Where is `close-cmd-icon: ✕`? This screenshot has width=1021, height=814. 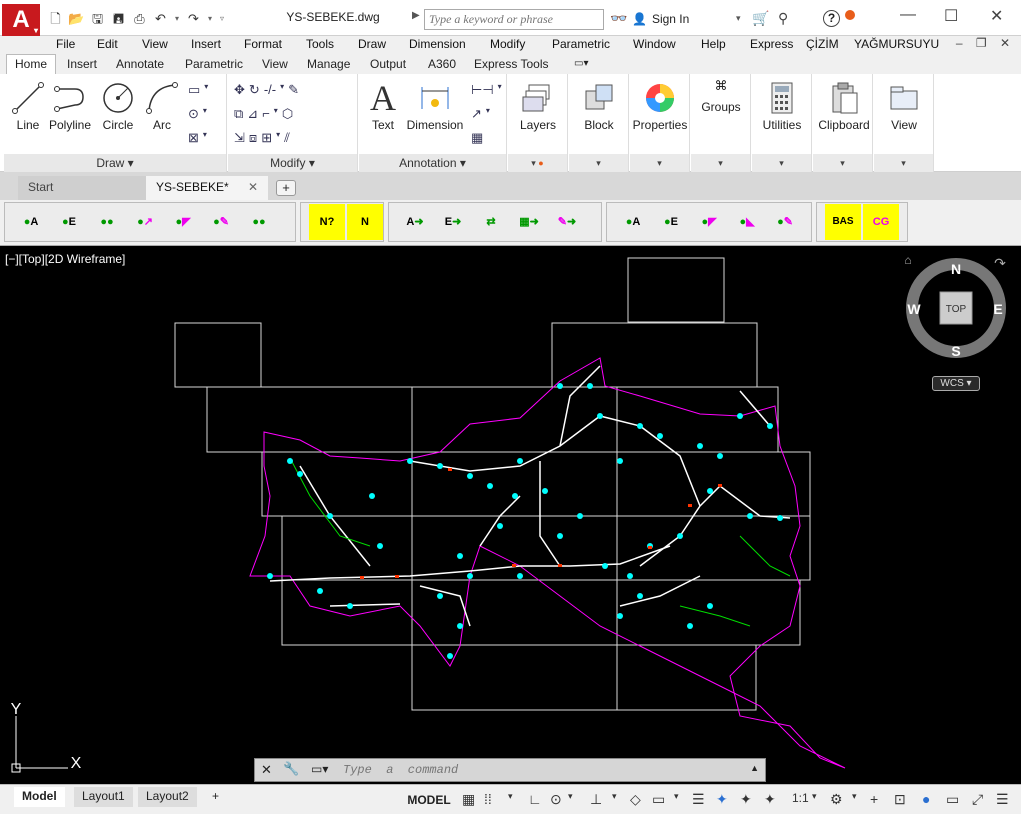 close-cmd-icon: ✕ is located at coordinates (266, 770).